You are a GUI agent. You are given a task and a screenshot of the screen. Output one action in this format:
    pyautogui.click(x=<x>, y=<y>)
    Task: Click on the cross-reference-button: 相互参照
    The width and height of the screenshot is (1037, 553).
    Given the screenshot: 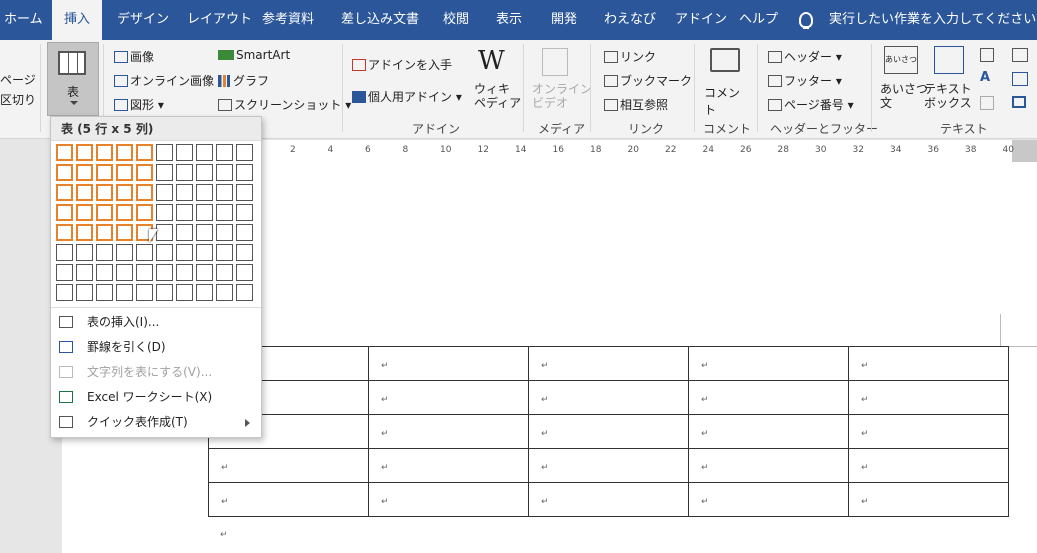 What is the action you would take?
    pyautogui.click(x=636, y=104)
    